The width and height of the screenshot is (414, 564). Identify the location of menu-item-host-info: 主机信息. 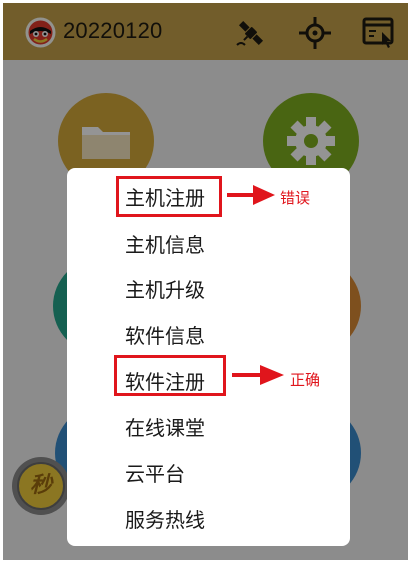
(165, 245).